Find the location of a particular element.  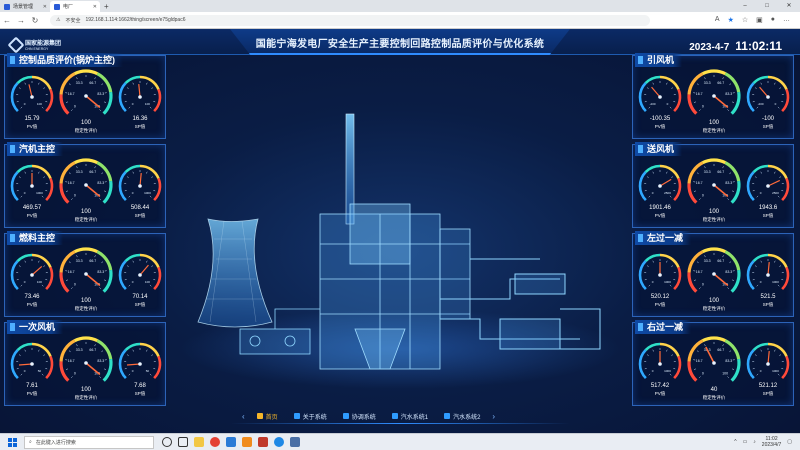

nav-item-coordination: 协调系统 is located at coordinates (359, 416).